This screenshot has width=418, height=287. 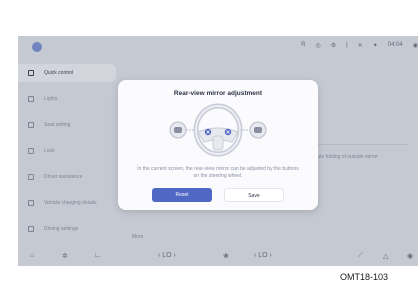 I want to click on steering-wheel-mirror-illustration, so click(x=218, y=130).